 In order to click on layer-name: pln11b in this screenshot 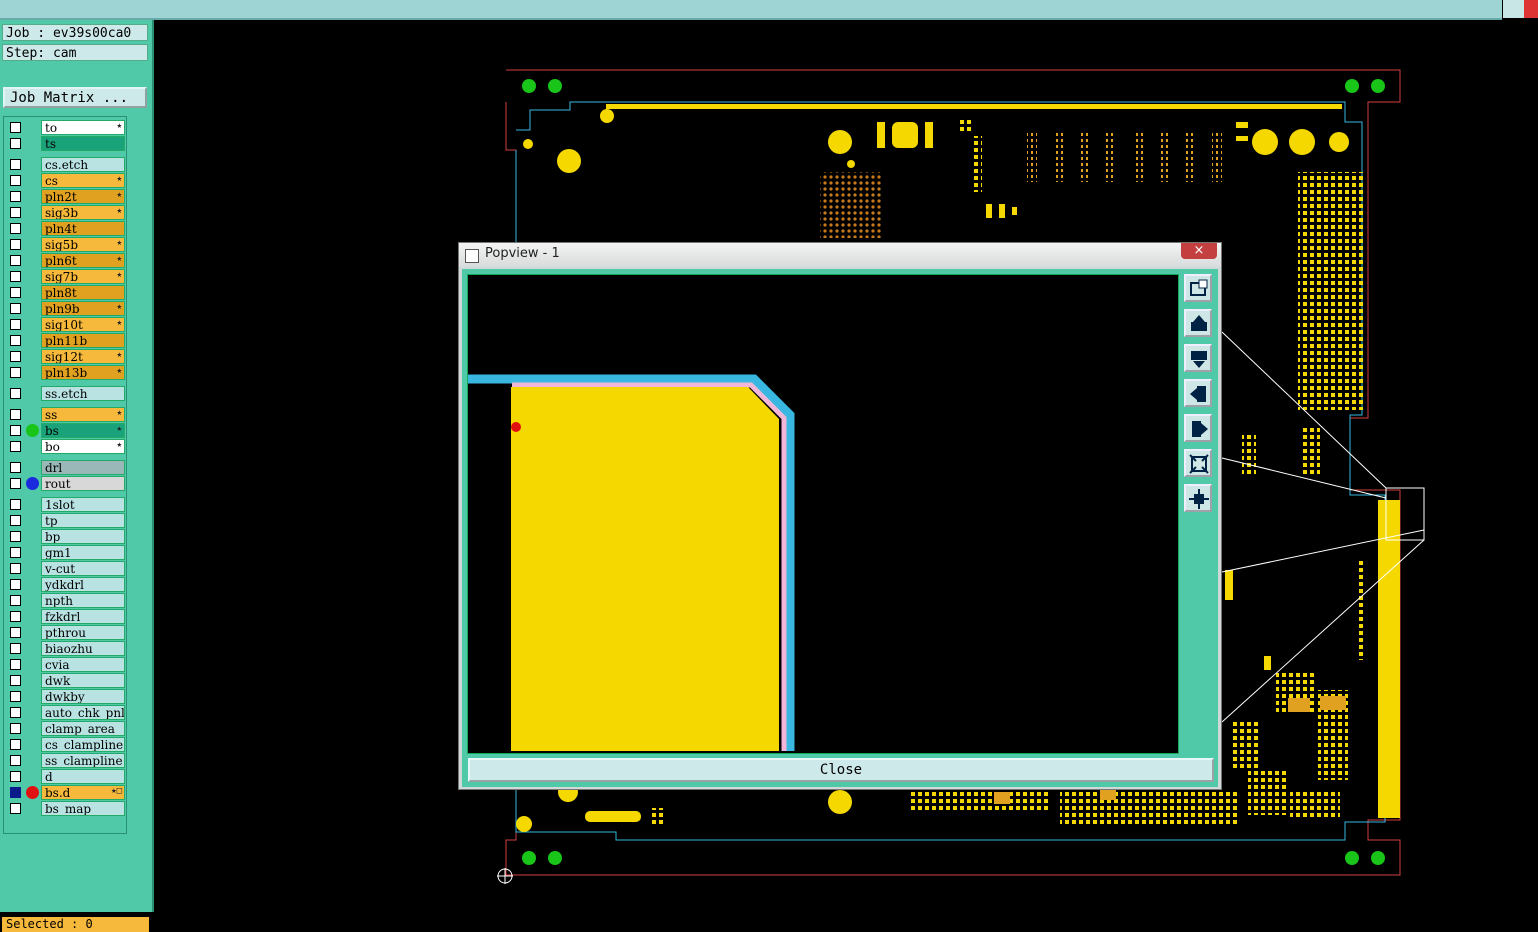, I will do `click(83, 340)`.